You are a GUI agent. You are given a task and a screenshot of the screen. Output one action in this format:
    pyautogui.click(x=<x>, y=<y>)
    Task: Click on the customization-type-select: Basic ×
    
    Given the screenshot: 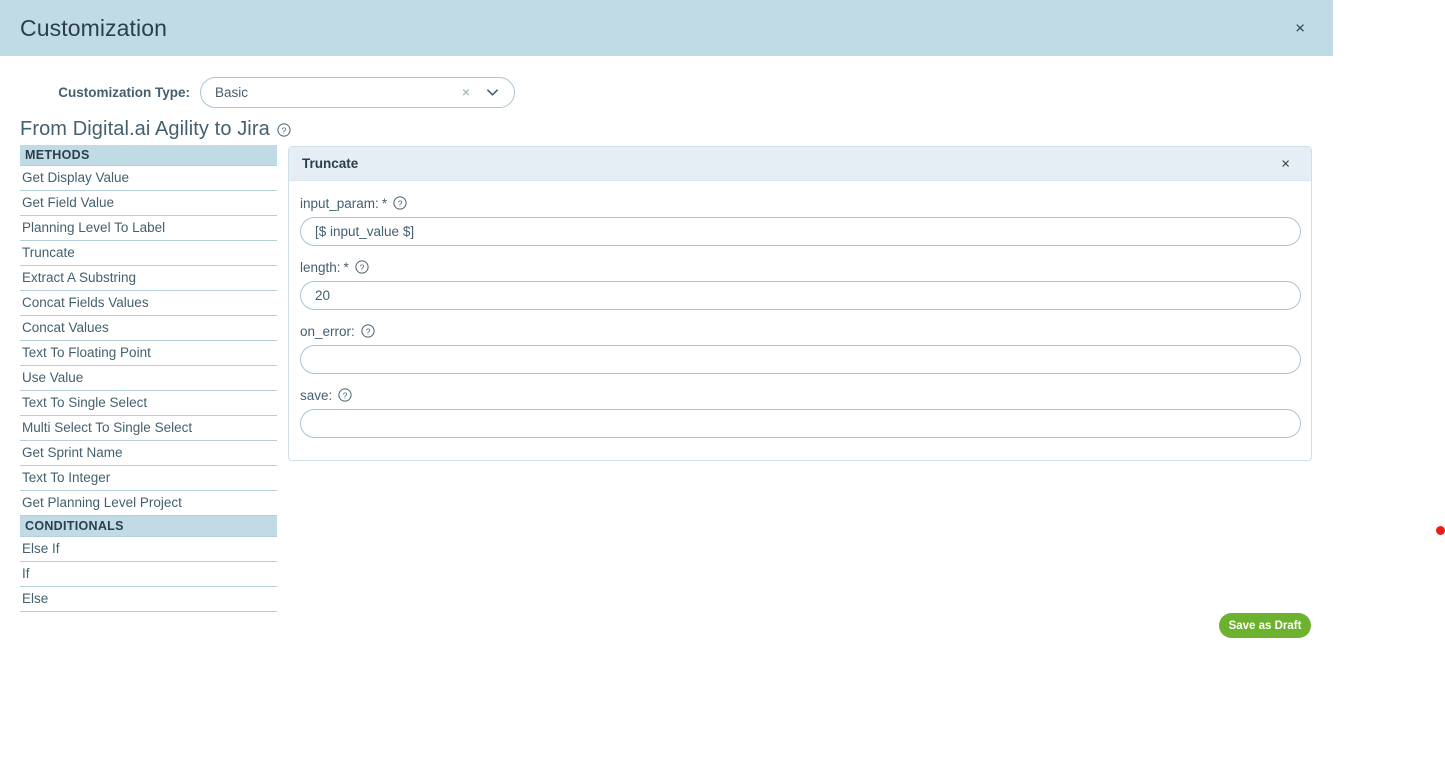 What is the action you would take?
    pyautogui.click(x=357, y=92)
    